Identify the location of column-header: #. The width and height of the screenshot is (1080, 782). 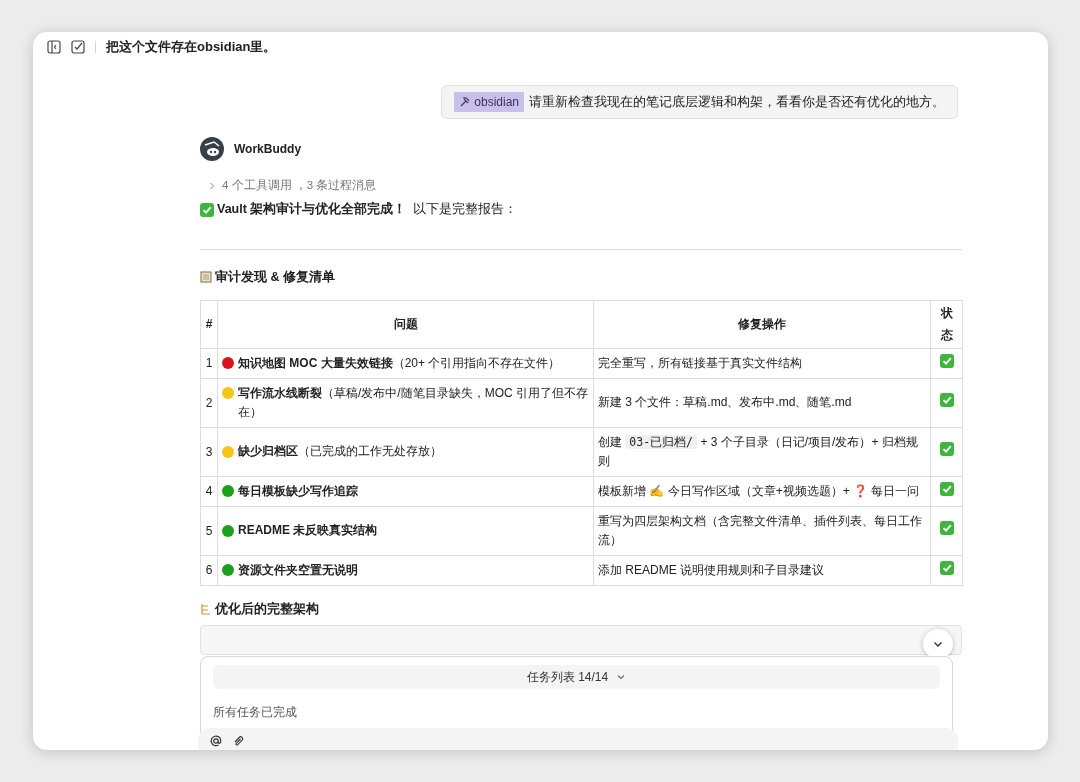
(209, 324).